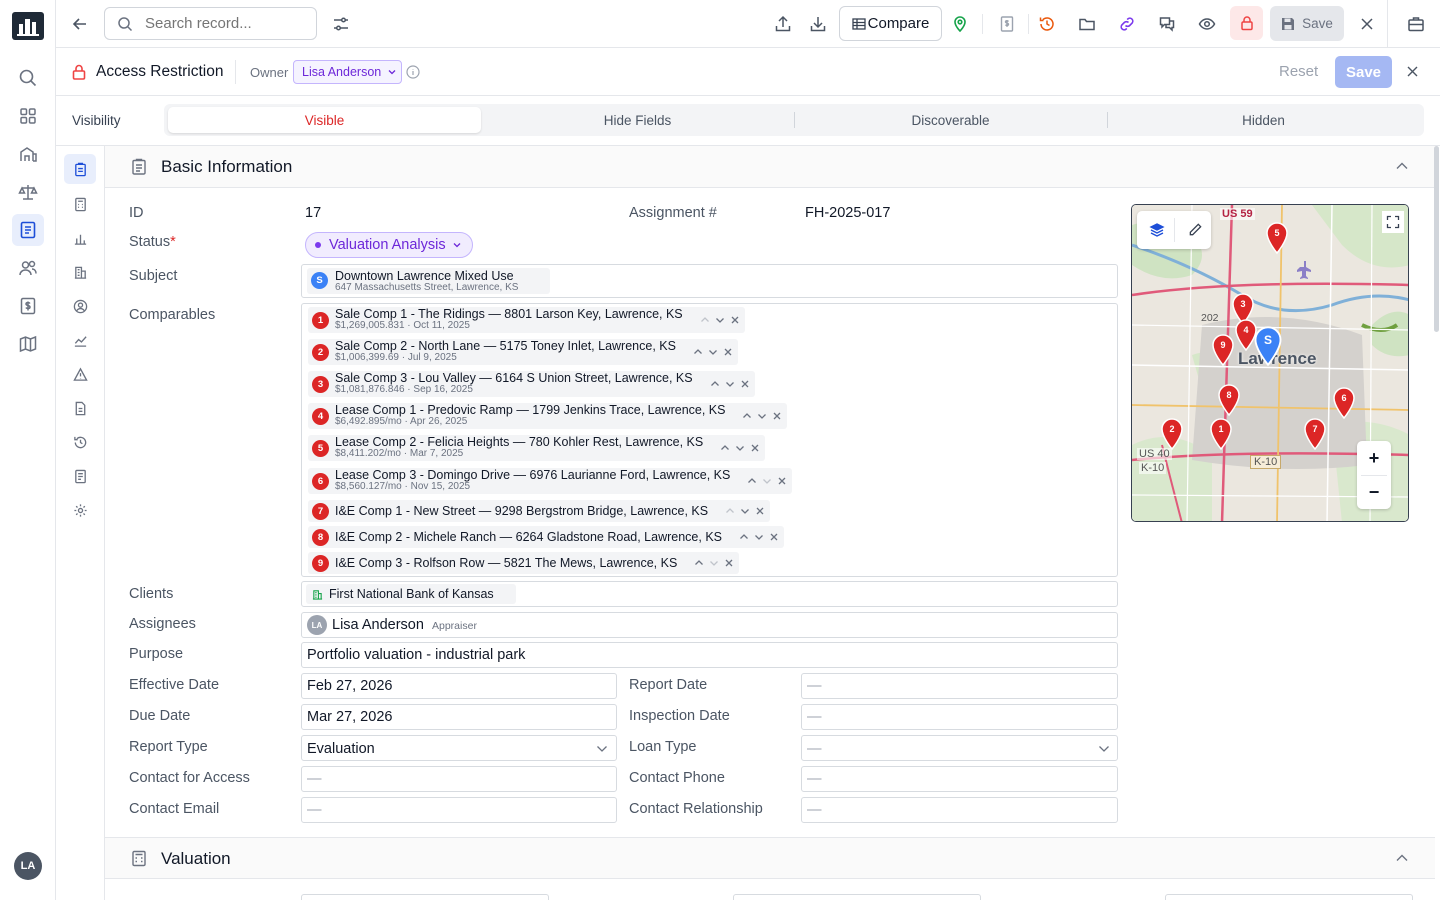  Describe the element at coordinates (28, 230) in the screenshot. I see `records-icon` at that location.